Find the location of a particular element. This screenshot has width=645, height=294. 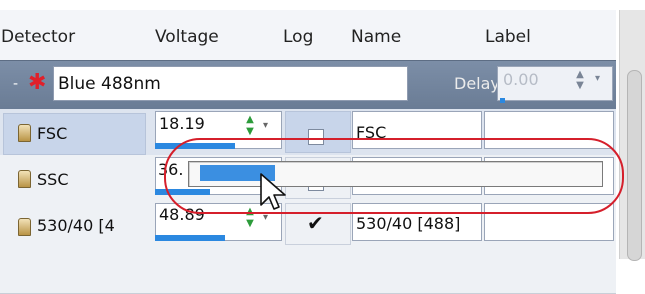

scrollbar-thumb is located at coordinates (634, 165).